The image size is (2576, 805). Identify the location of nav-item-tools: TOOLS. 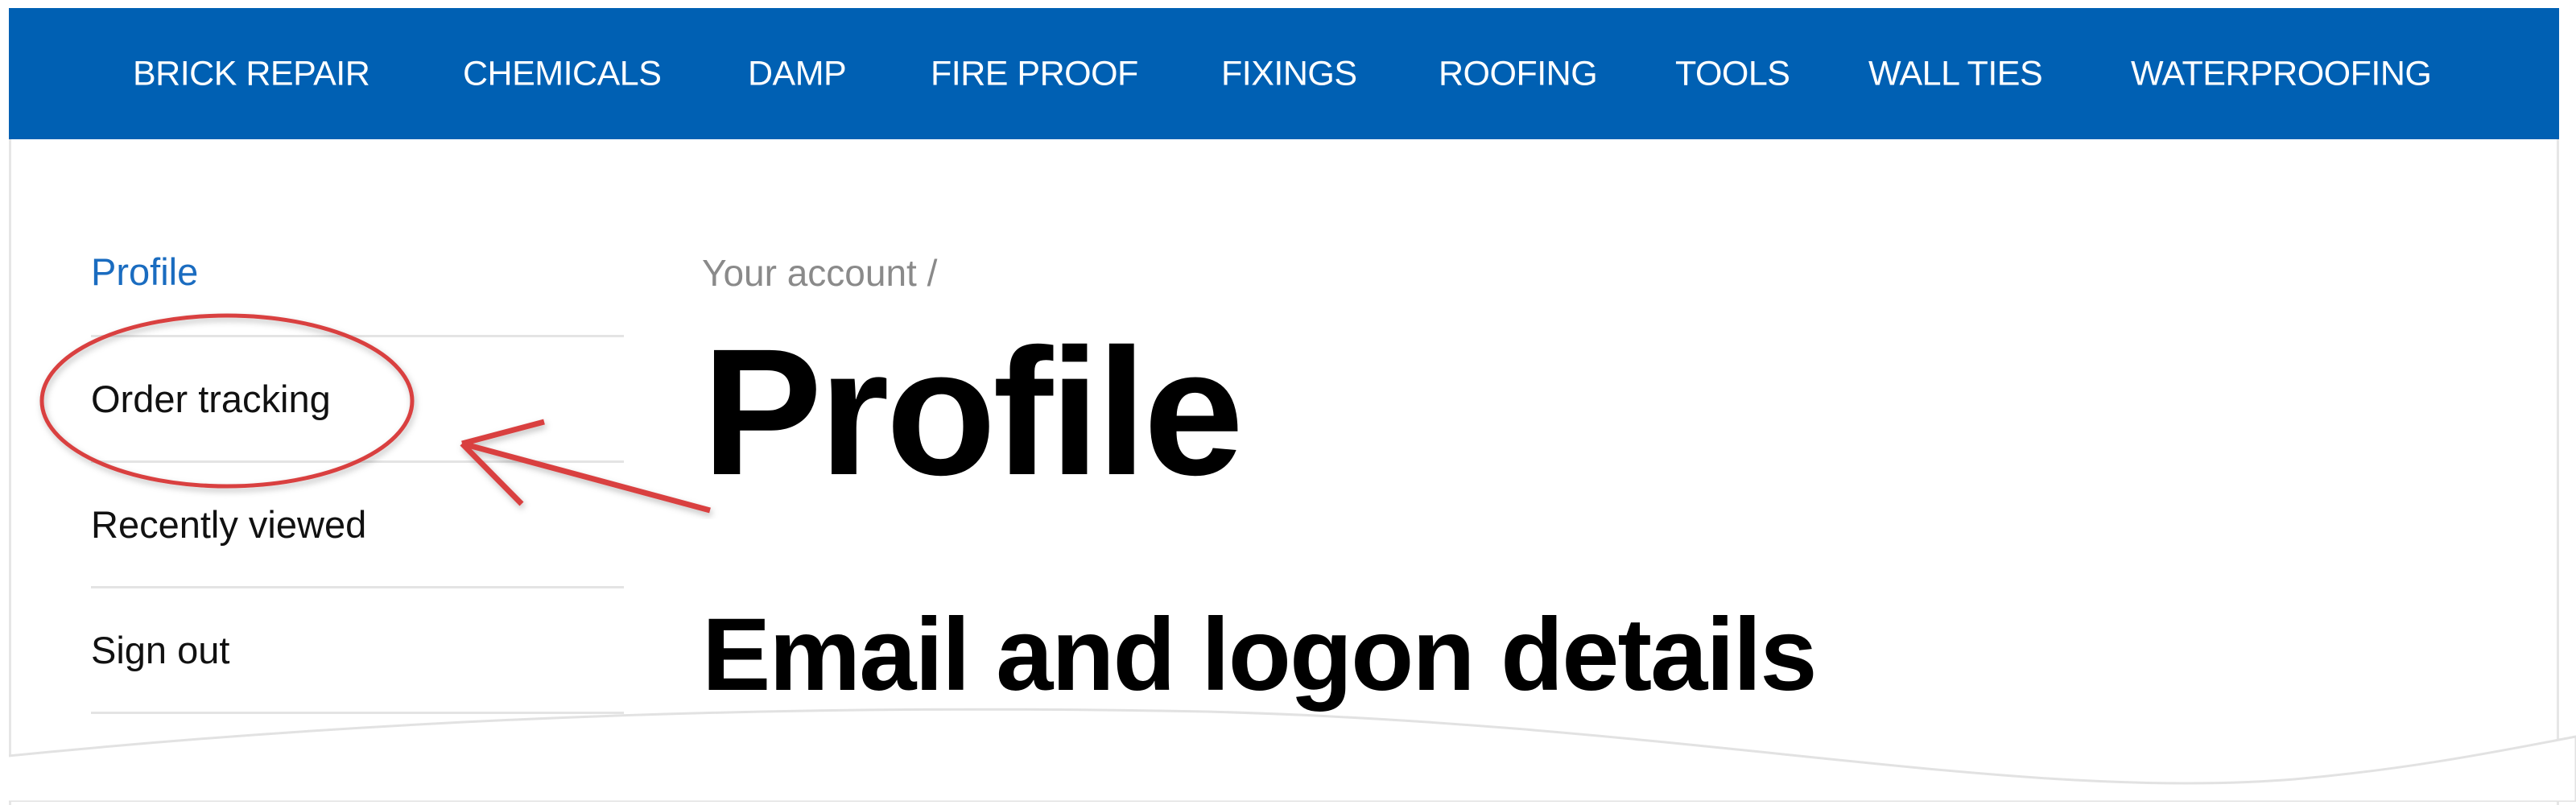
(1732, 73).